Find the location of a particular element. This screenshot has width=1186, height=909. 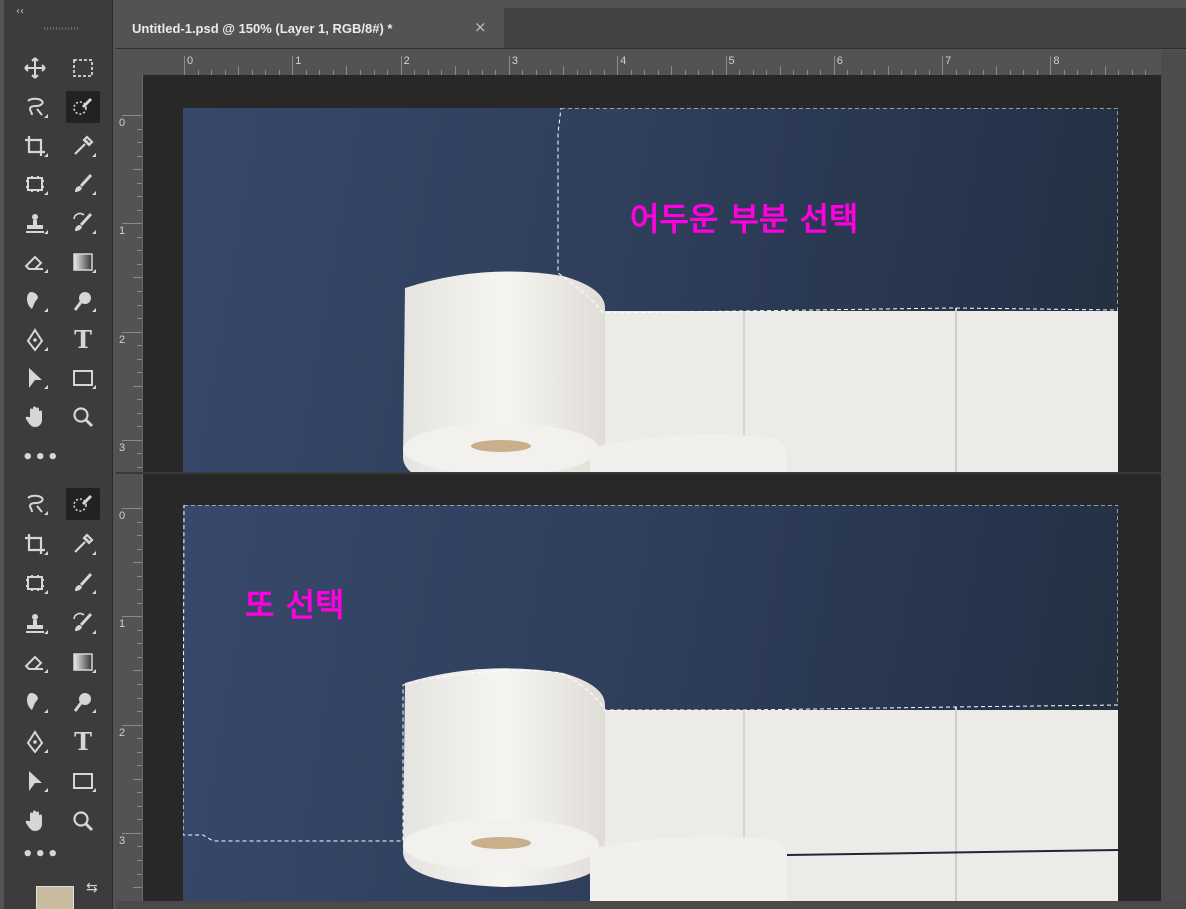

more-tools-button: ••• is located at coordinates (41, 457).